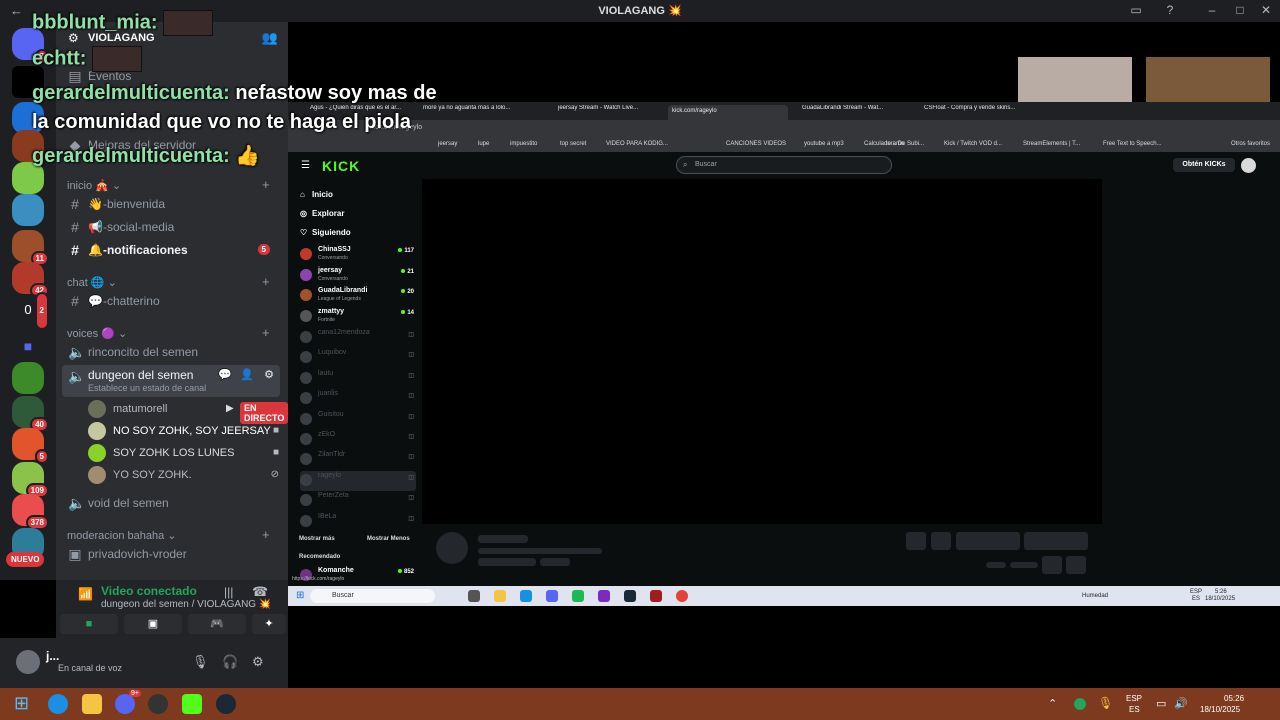  I want to click on minimize-icon: –, so click(1212, 10).